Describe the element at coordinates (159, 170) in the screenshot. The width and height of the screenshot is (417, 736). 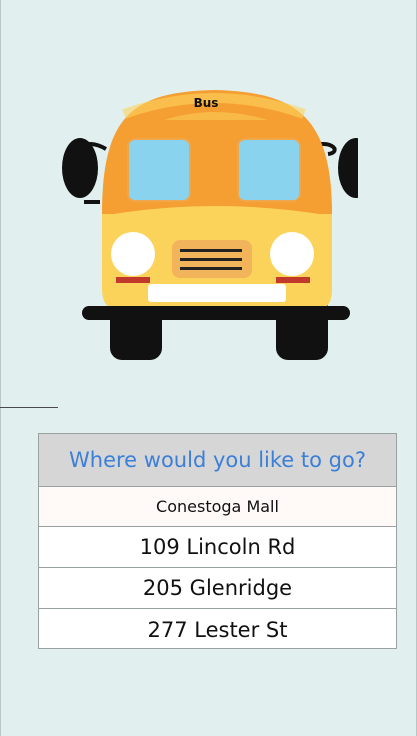
I see `left-window` at that location.